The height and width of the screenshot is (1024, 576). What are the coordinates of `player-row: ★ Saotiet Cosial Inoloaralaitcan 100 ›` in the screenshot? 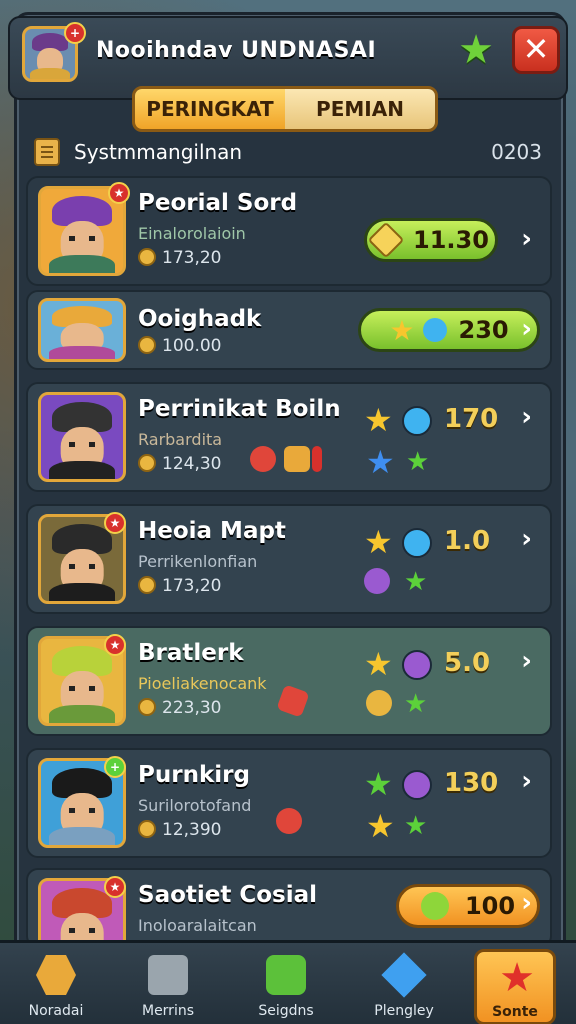 It's located at (289, 918).